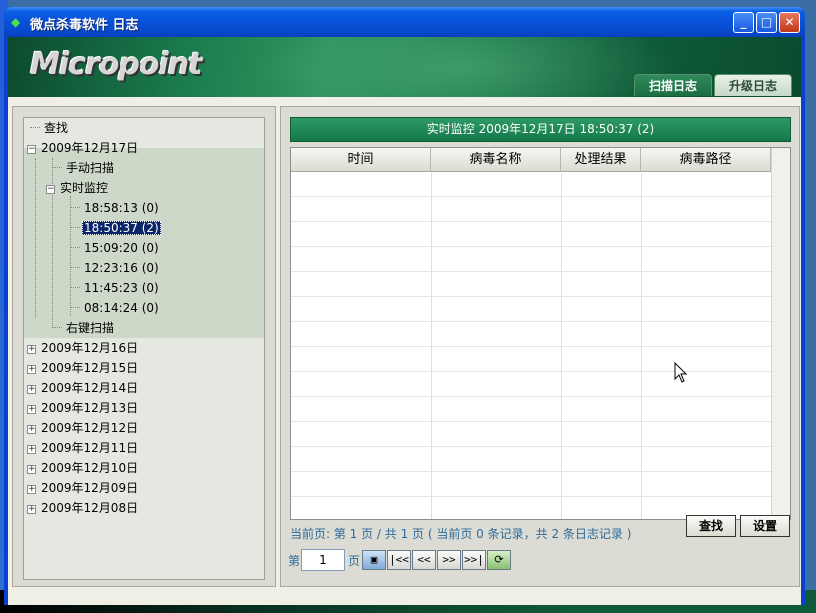  Describe the element at coordinates (681, 372) in the screenshot. I see `mouse-cursor-icon` at that location.